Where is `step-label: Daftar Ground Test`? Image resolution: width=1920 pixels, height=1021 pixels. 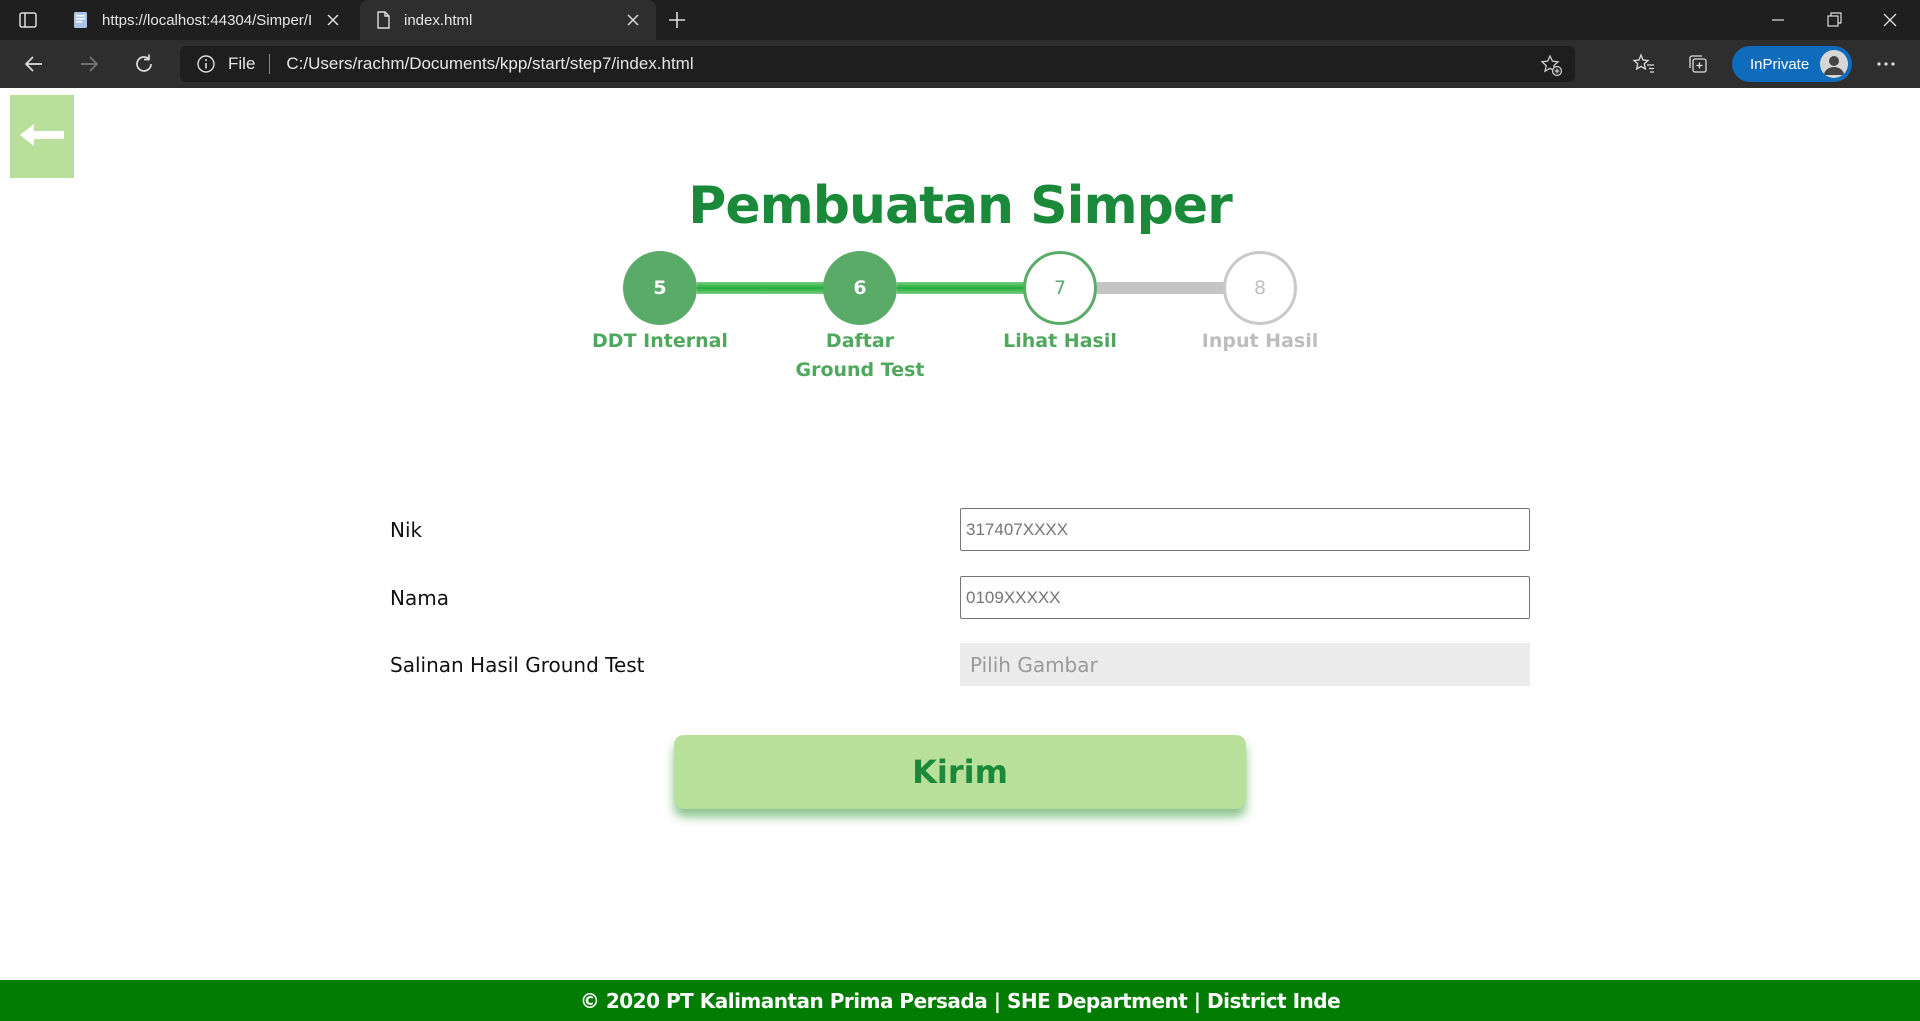 step-label: Daftar Ground Test is located at coordinates (860, 356).